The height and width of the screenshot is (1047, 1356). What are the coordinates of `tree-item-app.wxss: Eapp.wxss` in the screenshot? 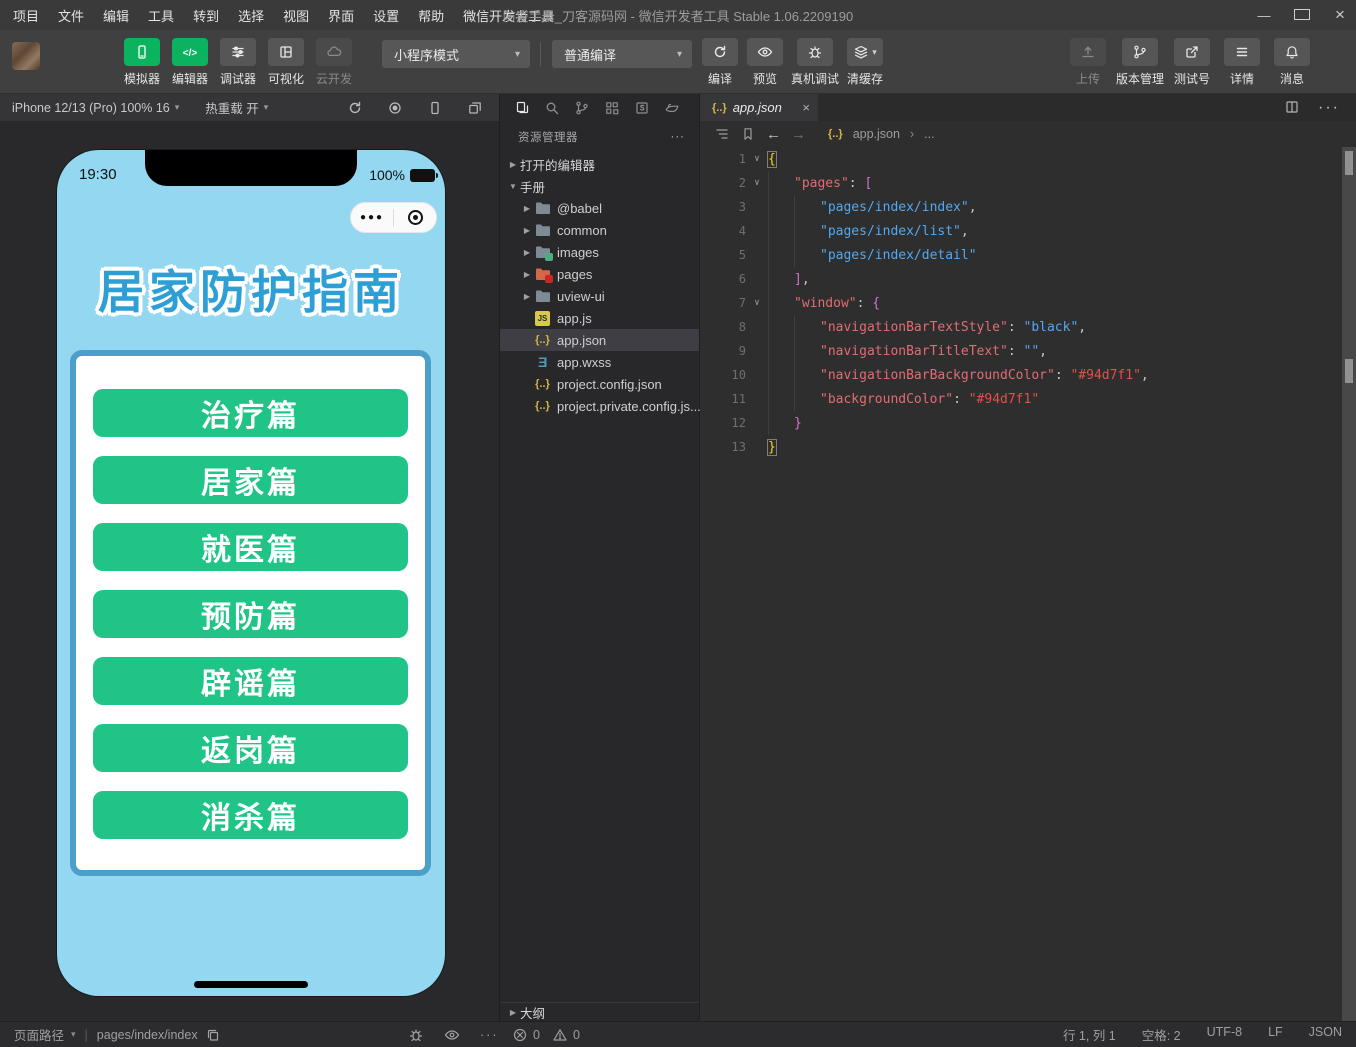 It's located at (599, 362).